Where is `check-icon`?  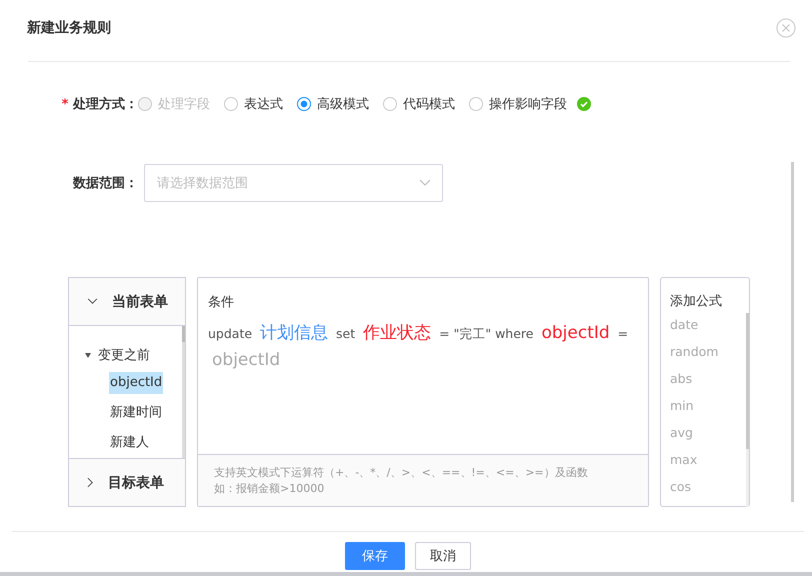 check-icon is located at coordinates (584, 104).